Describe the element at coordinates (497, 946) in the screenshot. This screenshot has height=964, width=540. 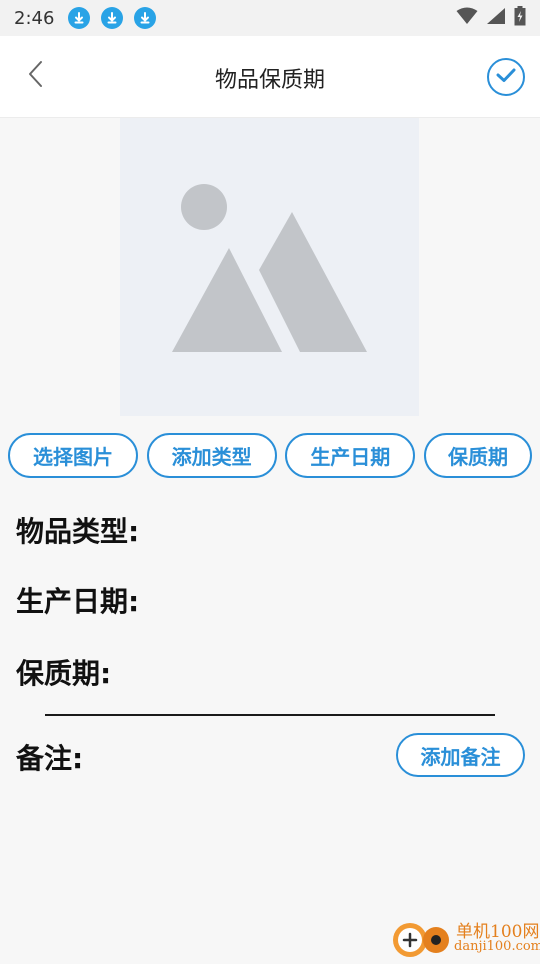
I see `watermark-url: danji100.com` at that location.